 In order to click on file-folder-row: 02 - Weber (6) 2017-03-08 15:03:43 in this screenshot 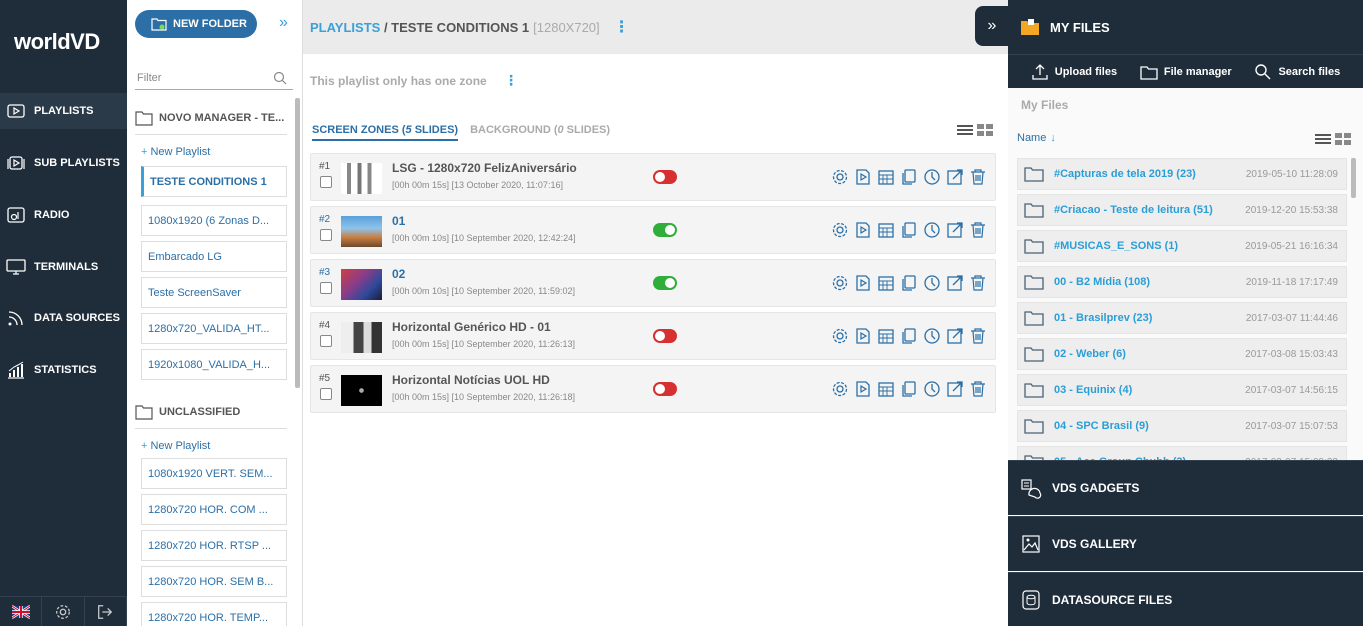, I will do `click(1182, 354)`.